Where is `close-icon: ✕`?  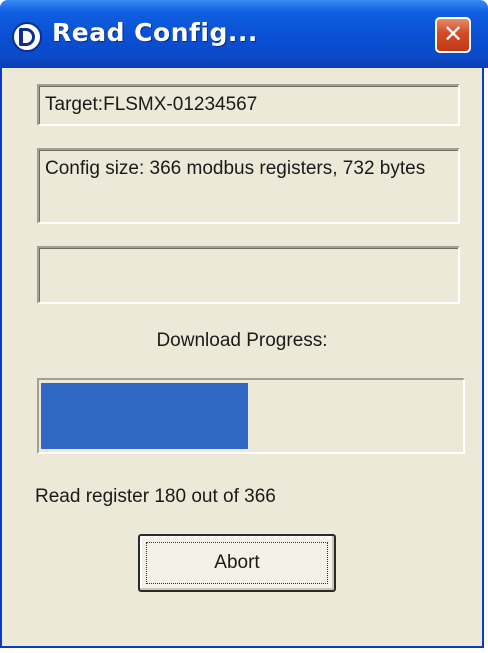
close-icon: ✕ is located at coordinates (453, 34).